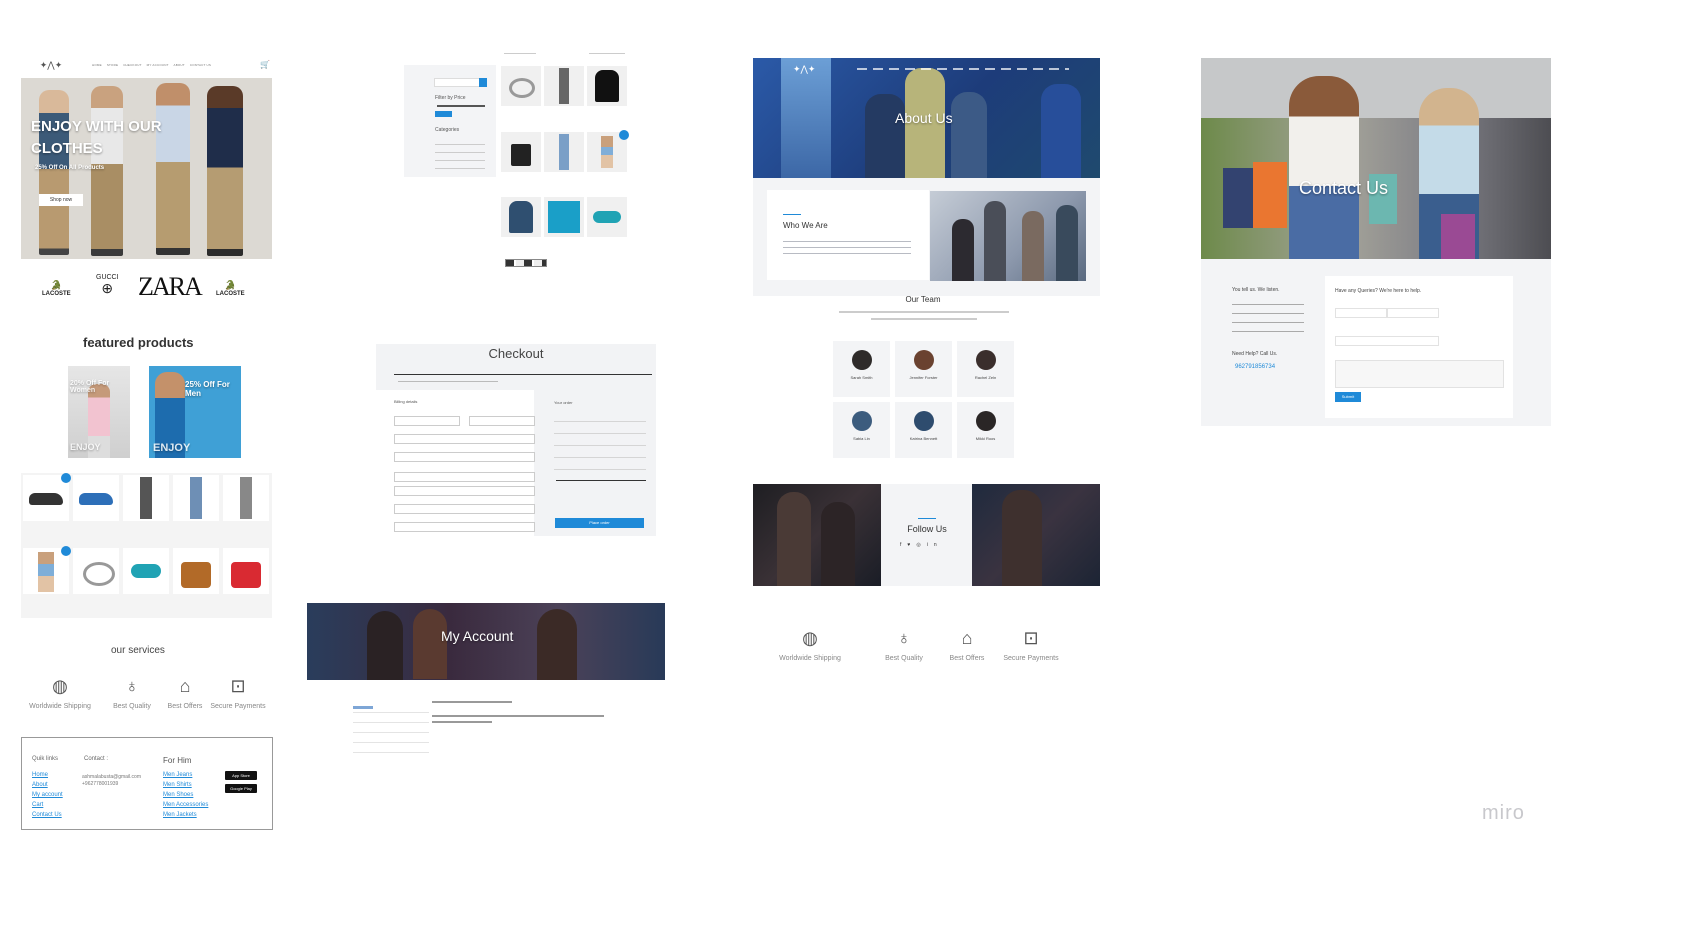 The height and width of the screenshot is (925, 1688). I want to click on cart-icon: 🛒, so click(265, 64).